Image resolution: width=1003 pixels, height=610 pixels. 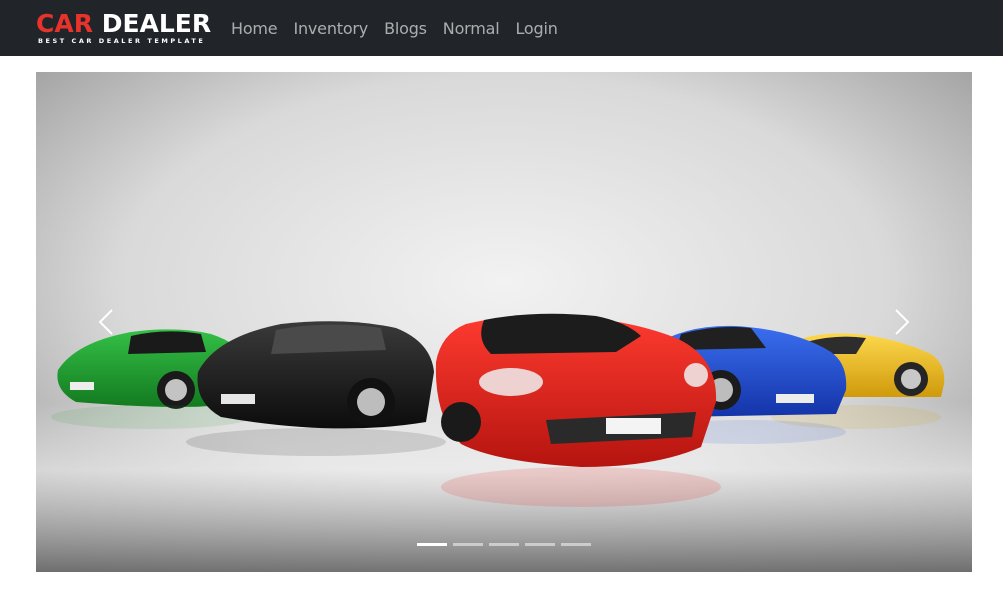 I want to click on nav-normal: Normal, so click(x=471, y=28).